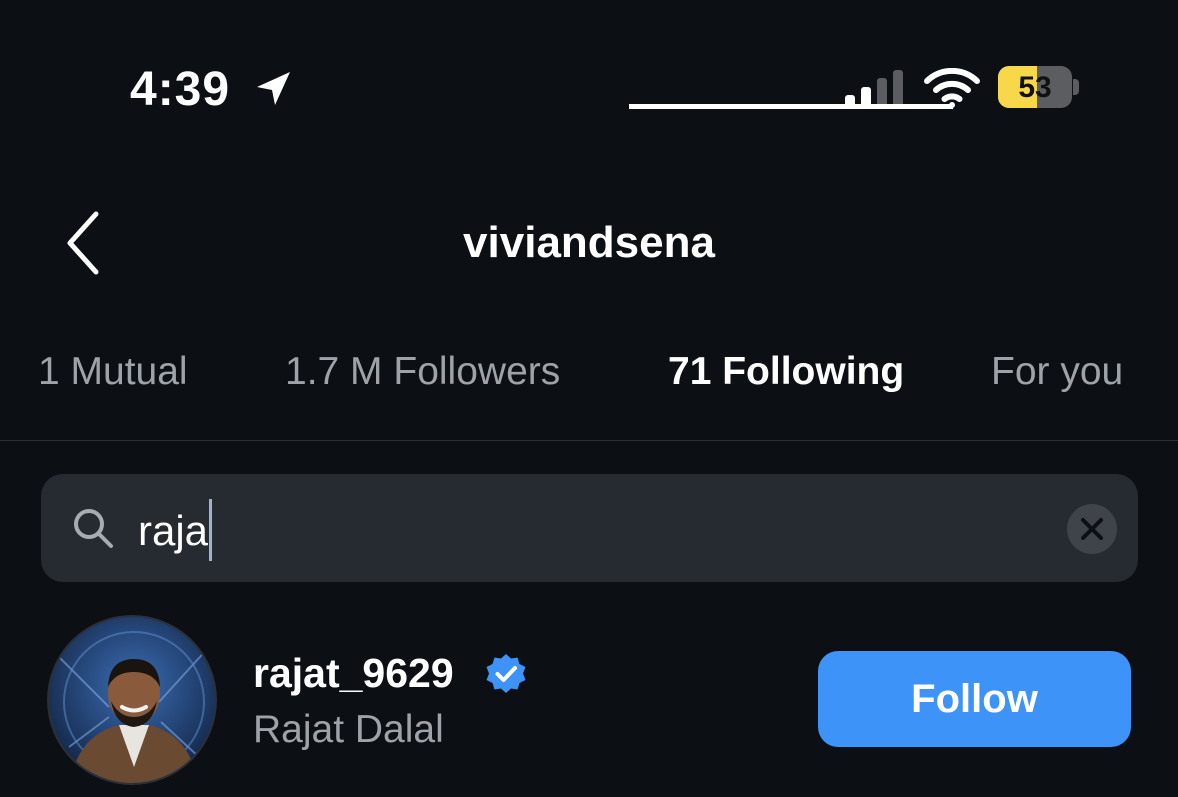 The image size is (1178, 797). I want to click on search-input: raja, so click(589, 528).